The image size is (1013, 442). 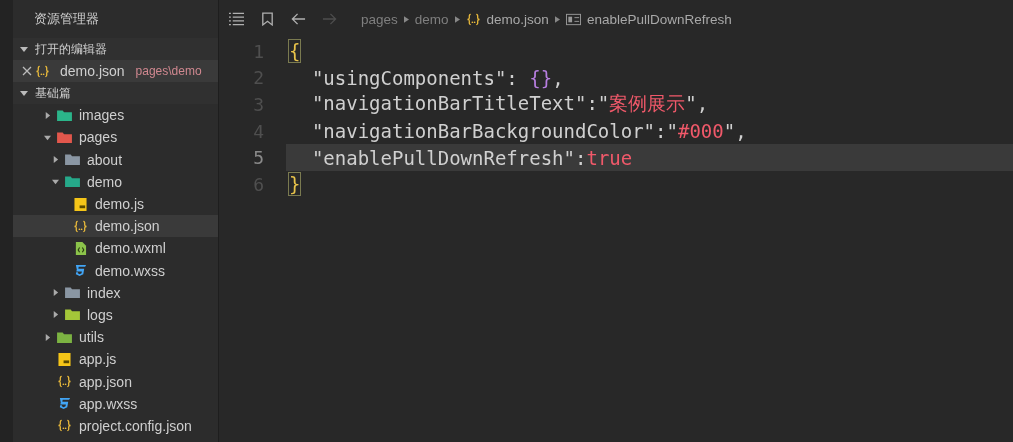 What do you see at coordinates (98, 137) in the screenshot?
I see `file-name: pages` at bounding box center [98, 137].